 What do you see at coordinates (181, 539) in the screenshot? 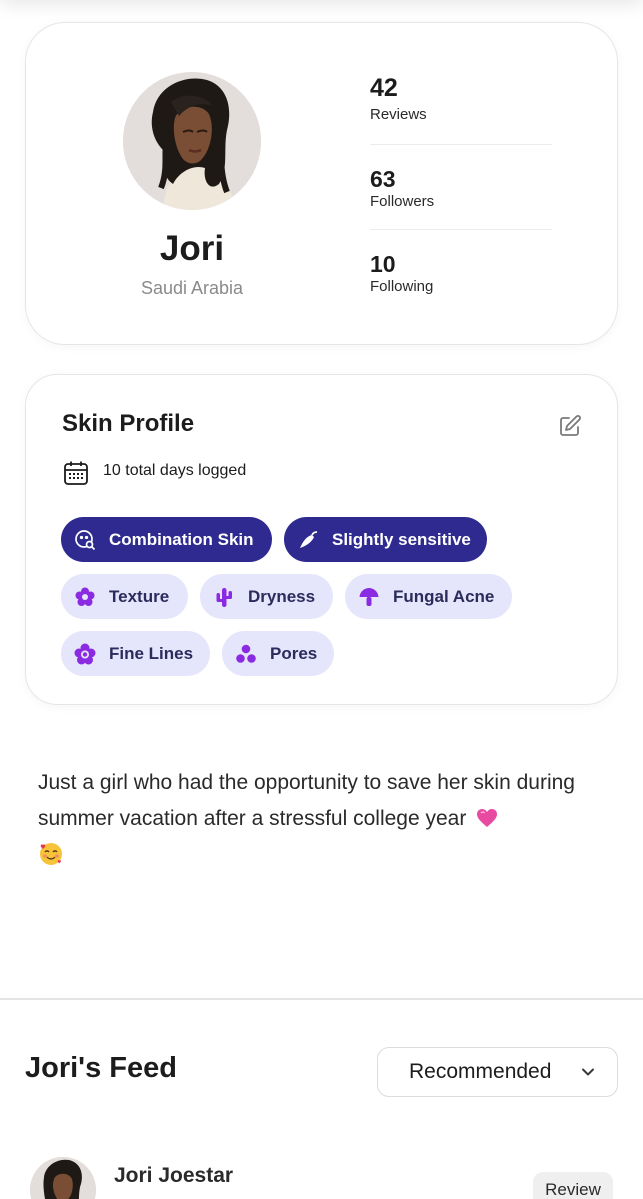
I see `tag-label: Combination Skin` at bounding box center [181, 539].